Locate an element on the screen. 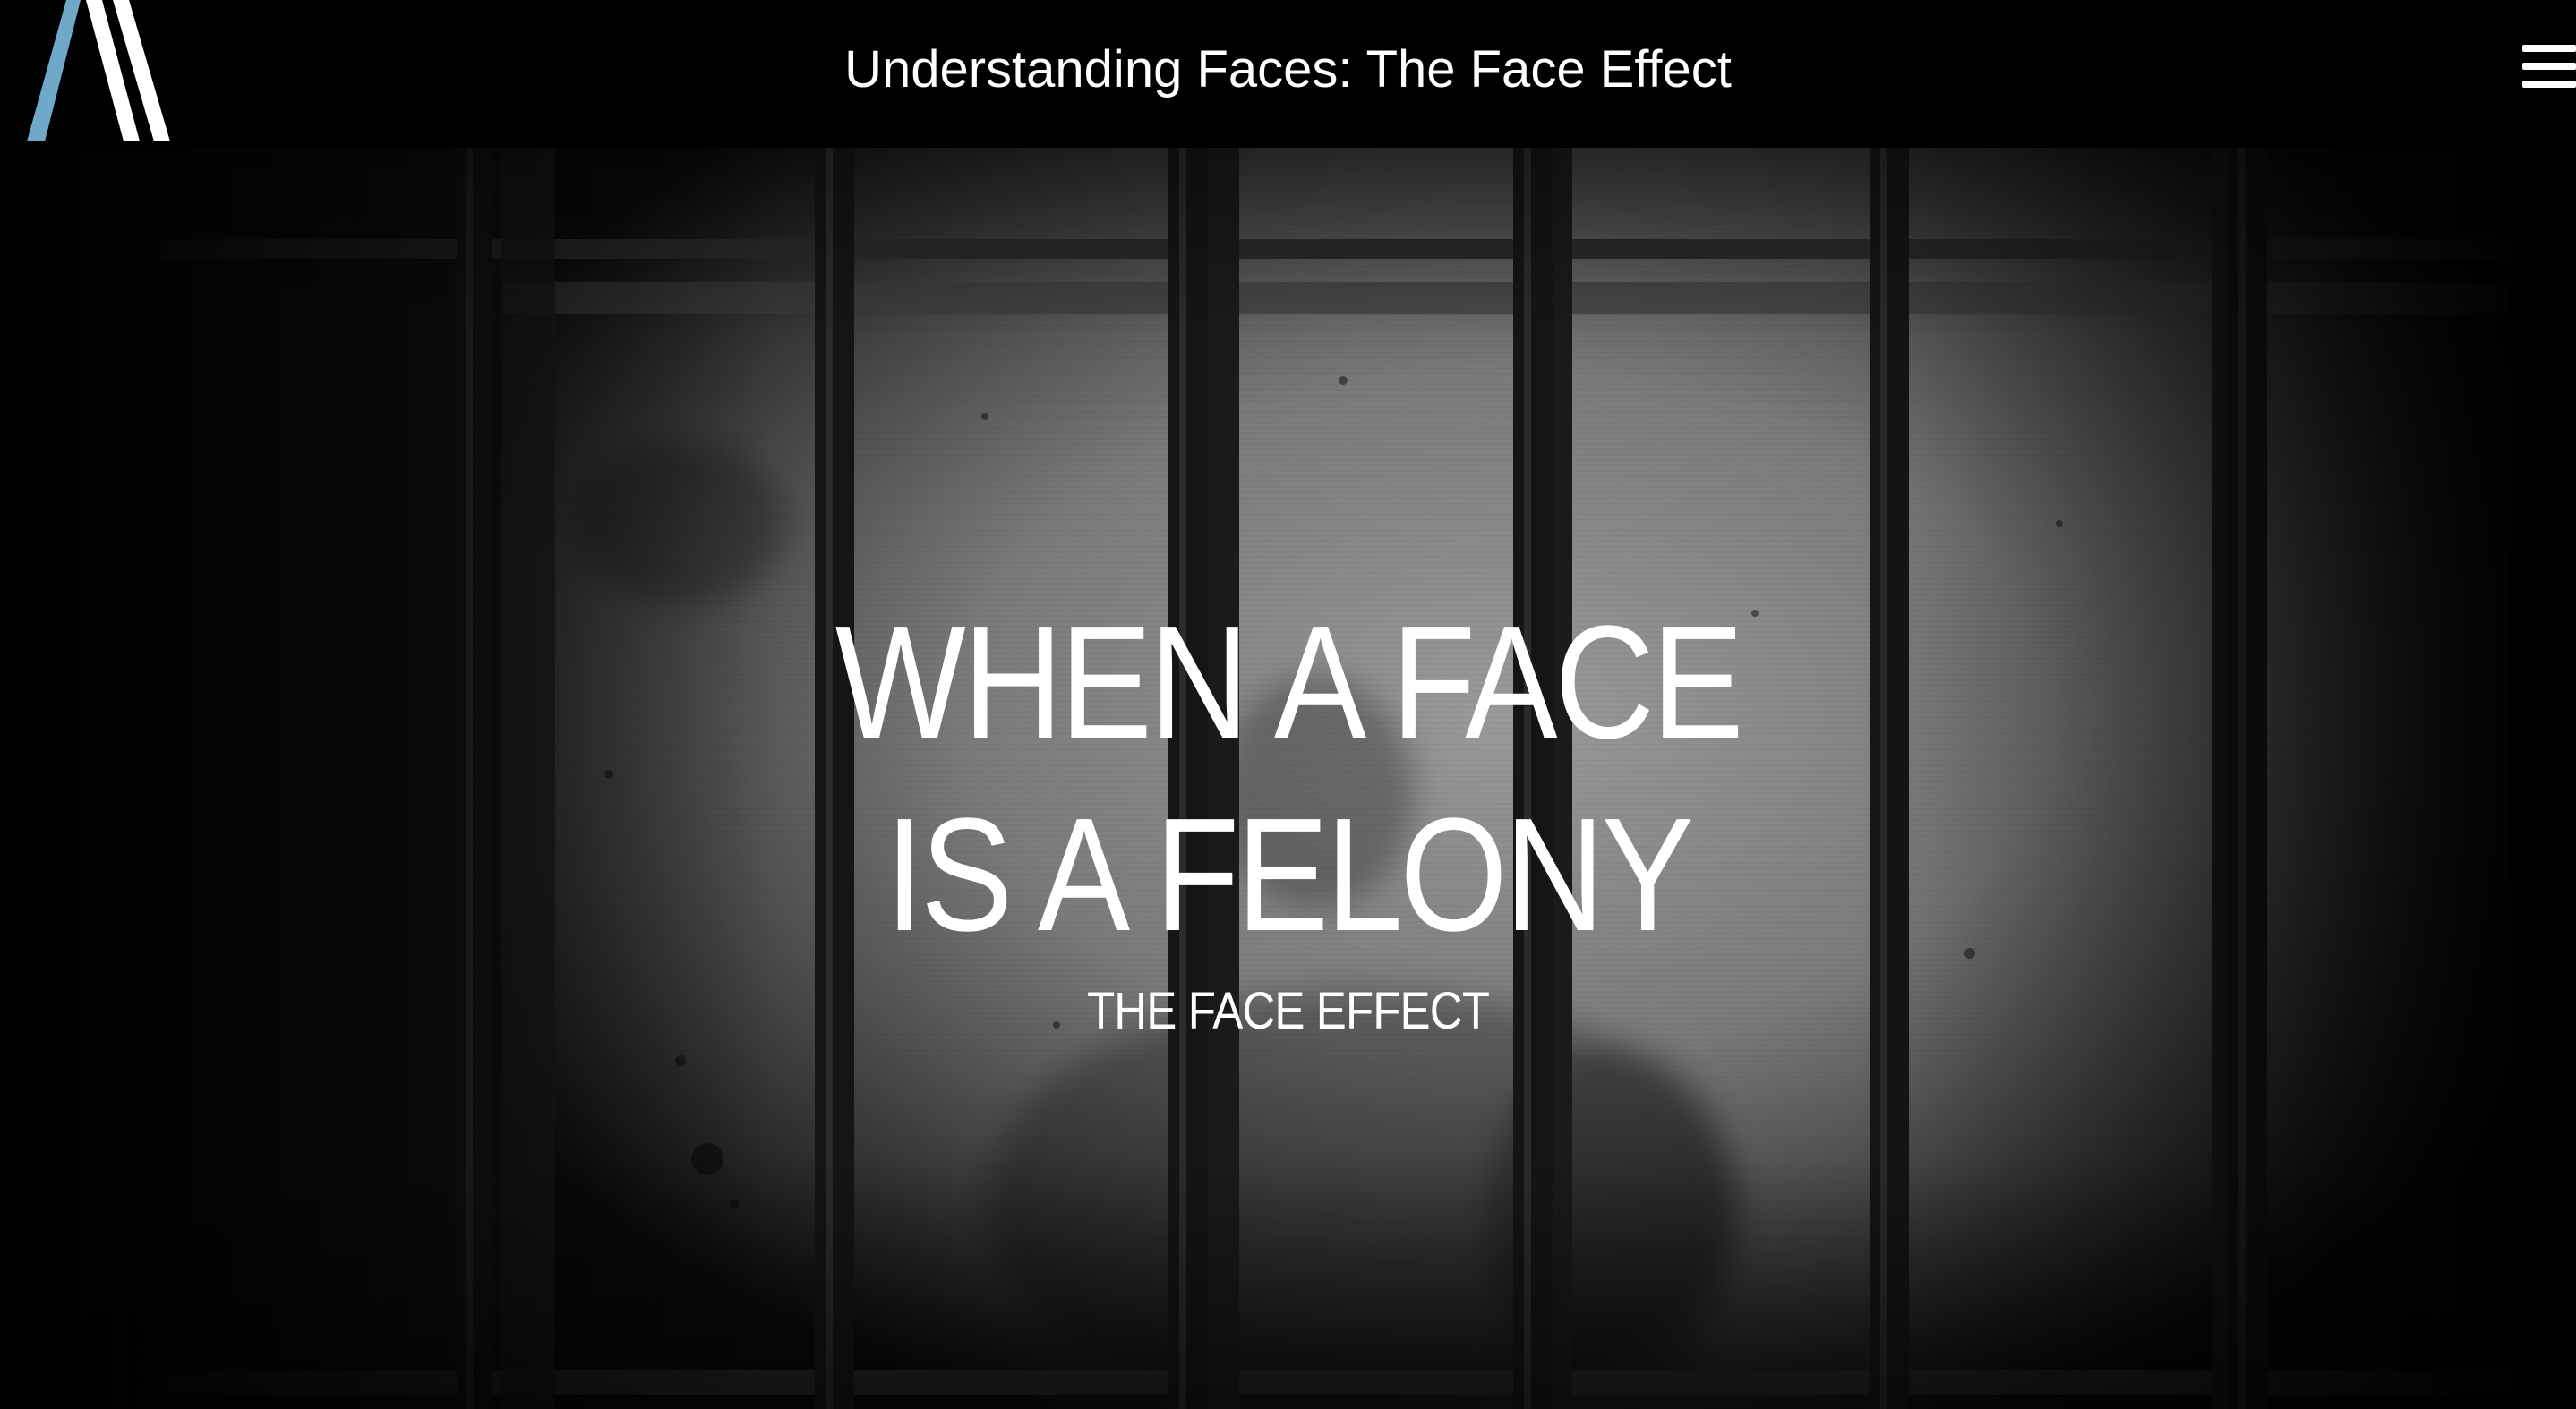  hamburger-menu-icon is located at coordinates (2549, 67).